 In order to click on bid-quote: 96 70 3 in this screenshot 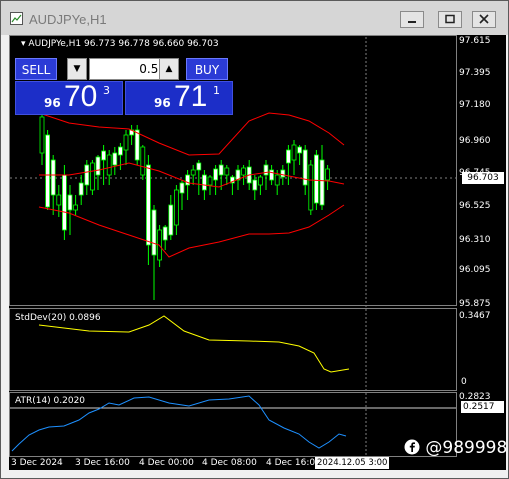, I will do `click(69, 97)`.